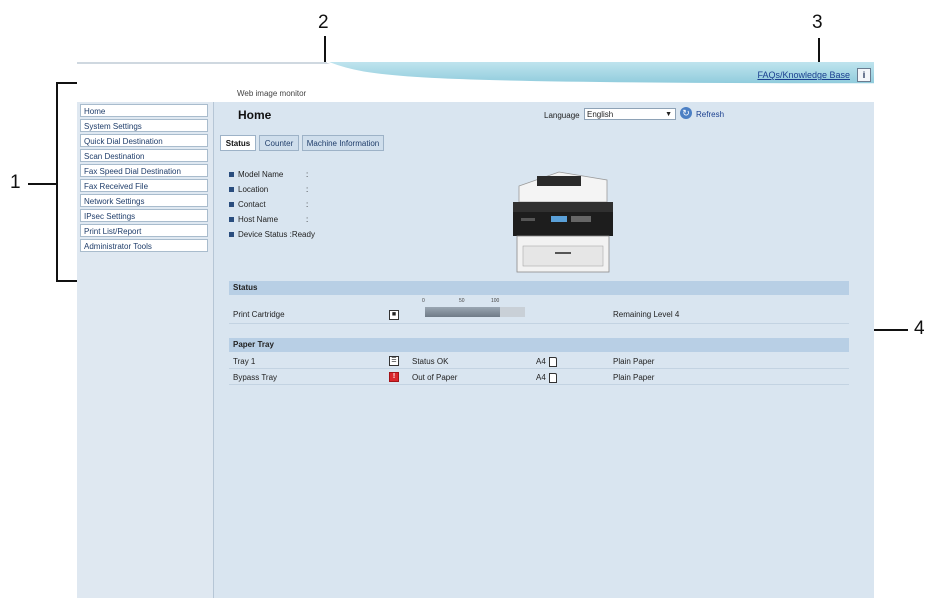 Image resolution: width=934 pixels, height=601 pixels. What do you see at coordinates (600, 114) in the screenshot?
I see `language-selected-value: English` at bounding box center [600, 114].